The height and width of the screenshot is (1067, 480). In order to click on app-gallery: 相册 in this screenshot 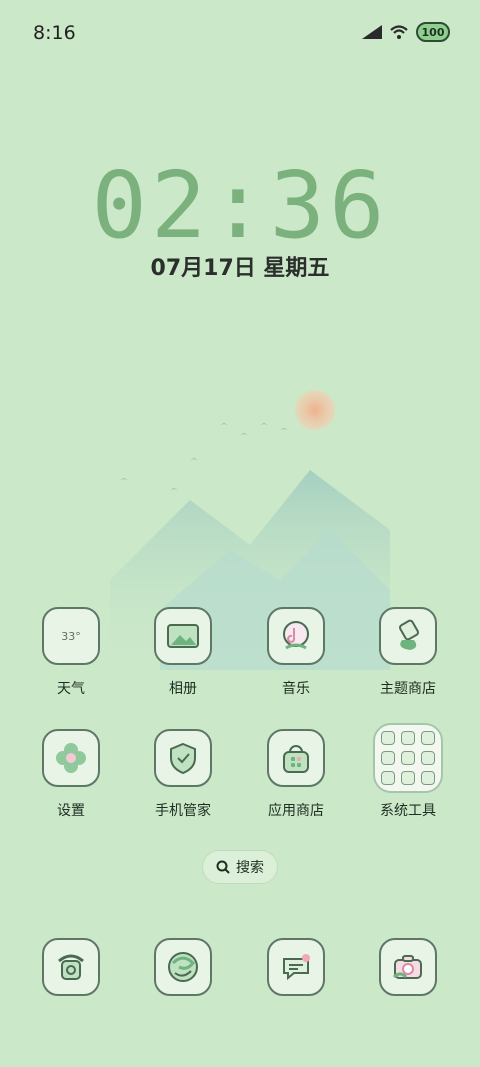, I will do `click(183, 652)`.